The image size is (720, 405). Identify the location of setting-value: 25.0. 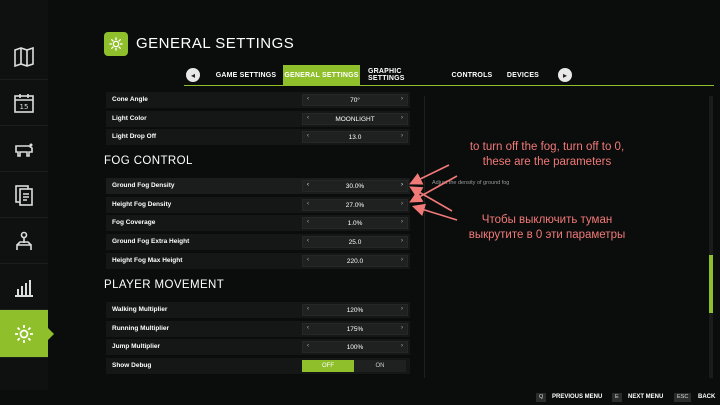
(355, 242).